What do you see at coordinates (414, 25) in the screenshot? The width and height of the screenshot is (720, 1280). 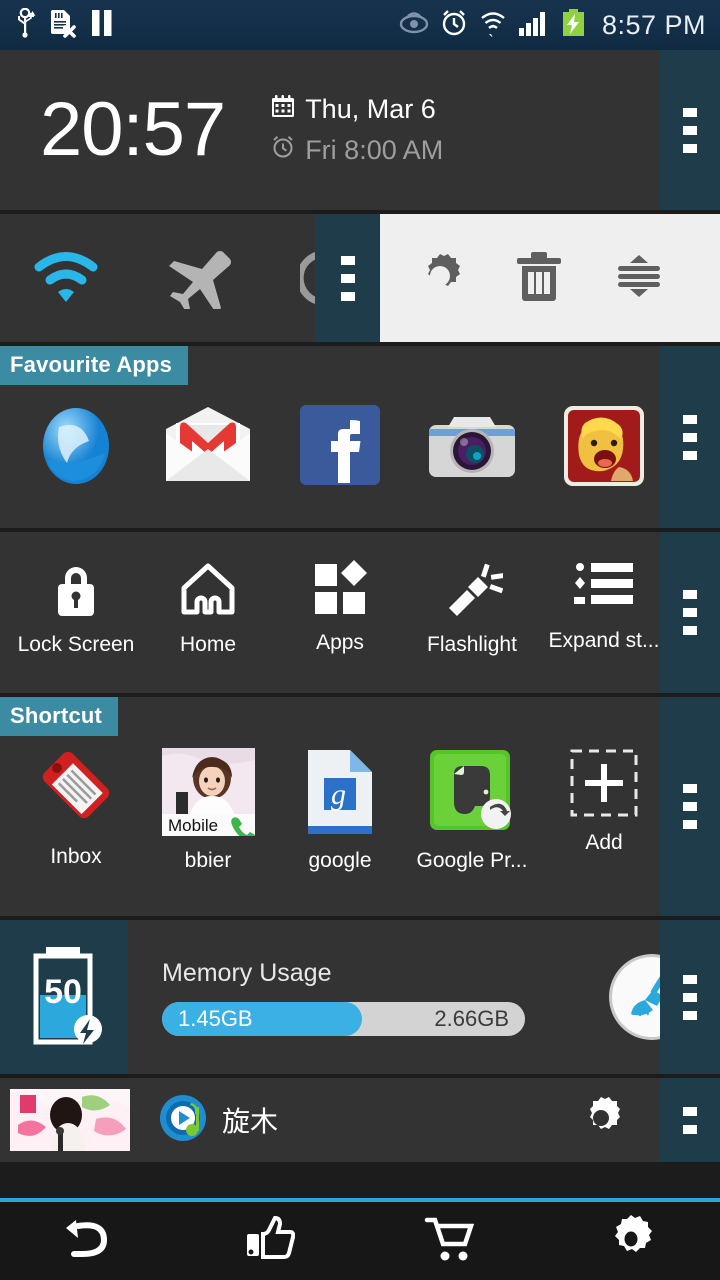 I see `eye-icon` at bounding box center [414, 25].